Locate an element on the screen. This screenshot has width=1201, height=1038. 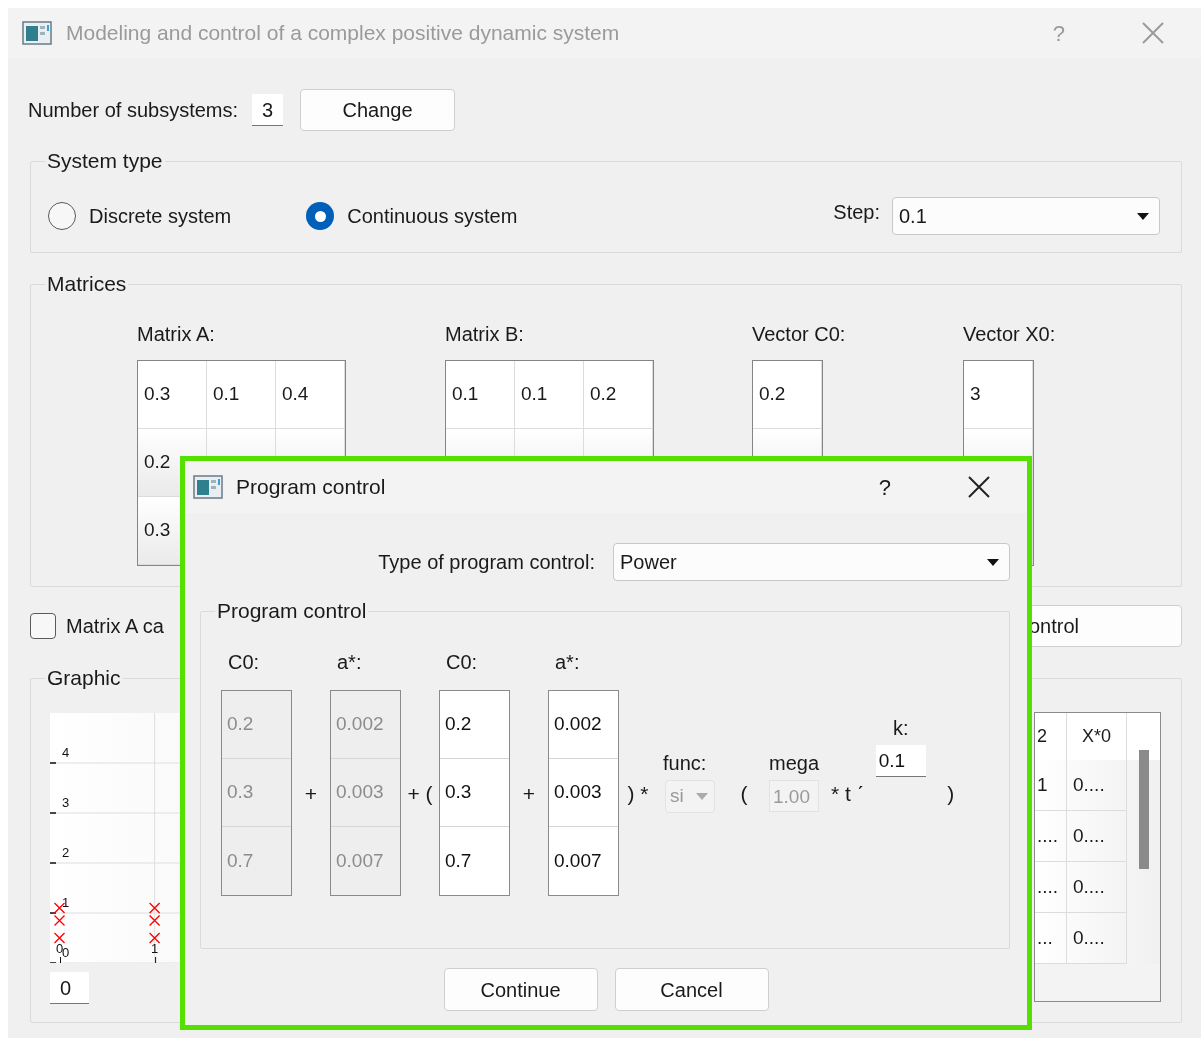
y-tick-label: 2 is located at coordinates (66, 852).